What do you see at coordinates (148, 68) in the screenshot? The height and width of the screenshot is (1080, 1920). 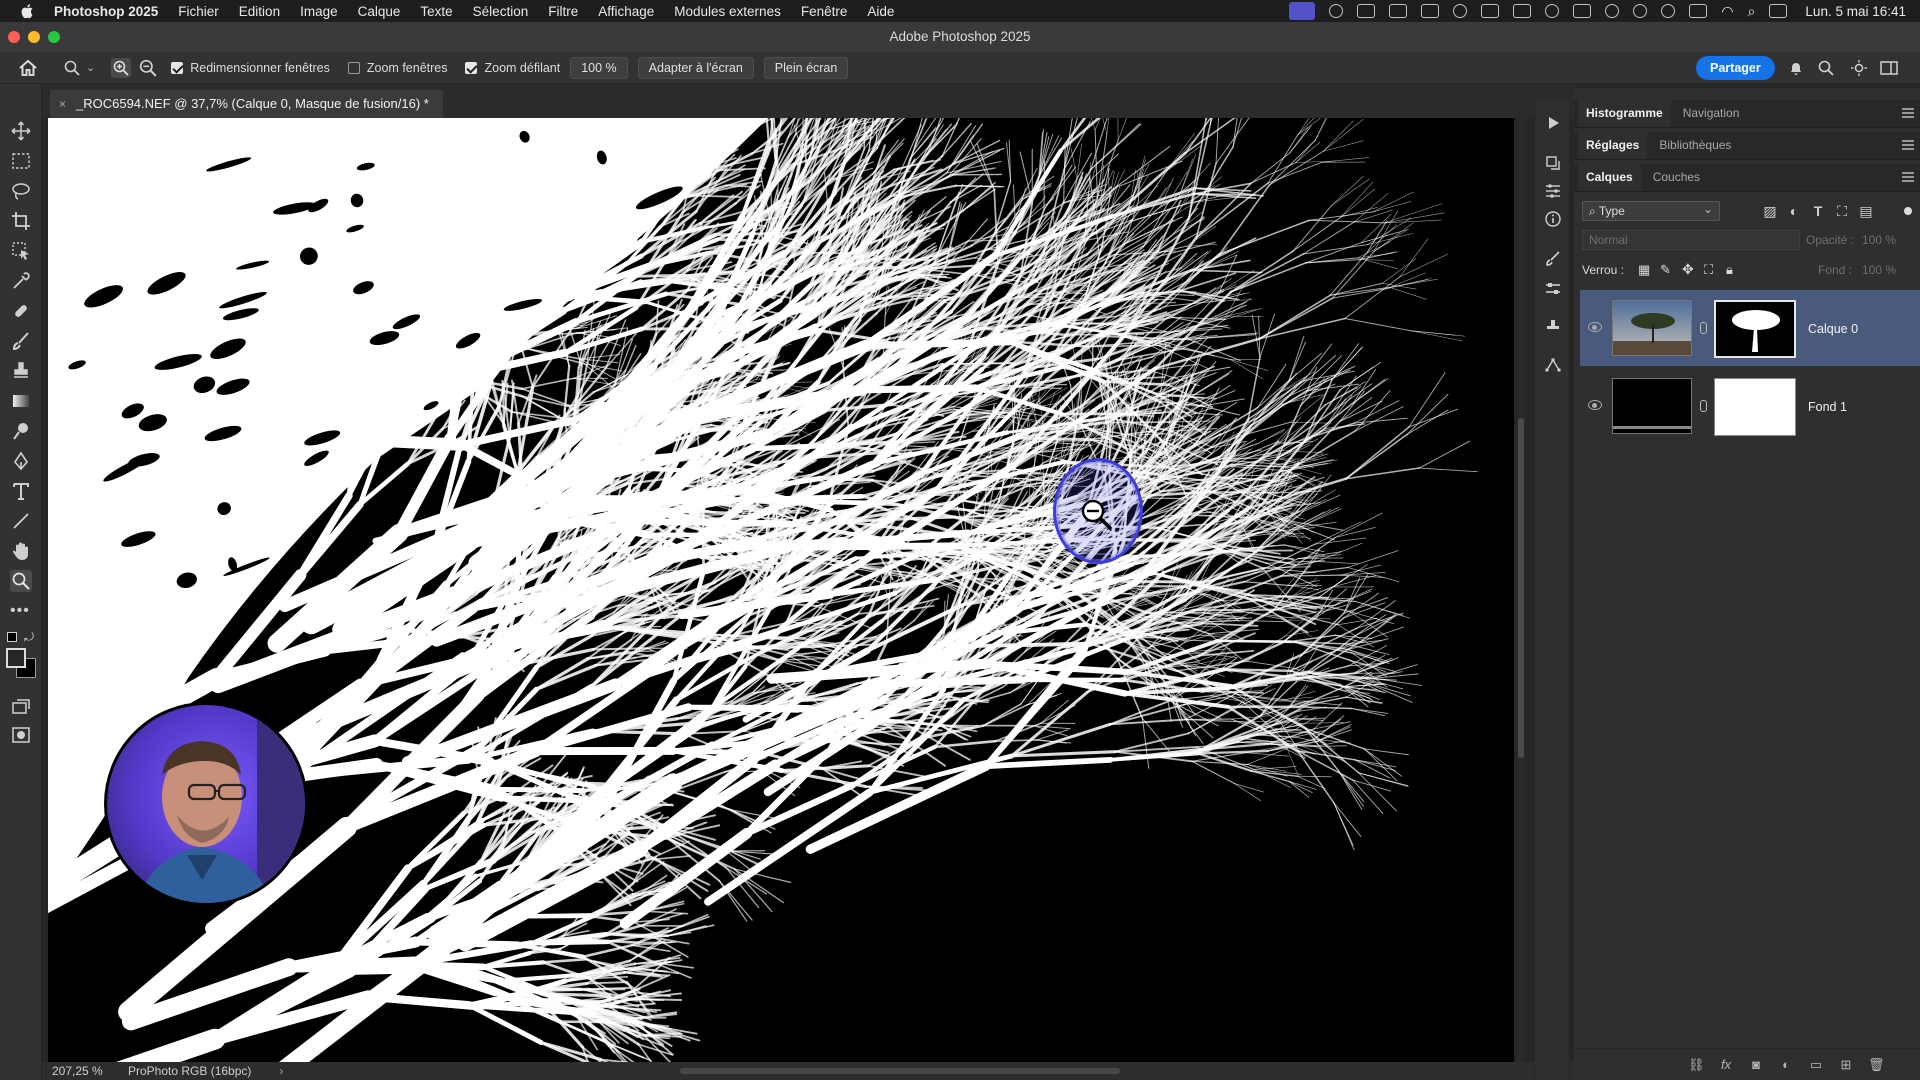 I see `zoom-out-icon` at bounding box center [148, 68].